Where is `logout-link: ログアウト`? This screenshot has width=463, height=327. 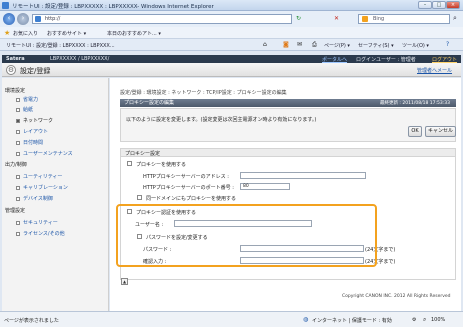
logout-link: ログアウト is located at coordinates (444, 59).